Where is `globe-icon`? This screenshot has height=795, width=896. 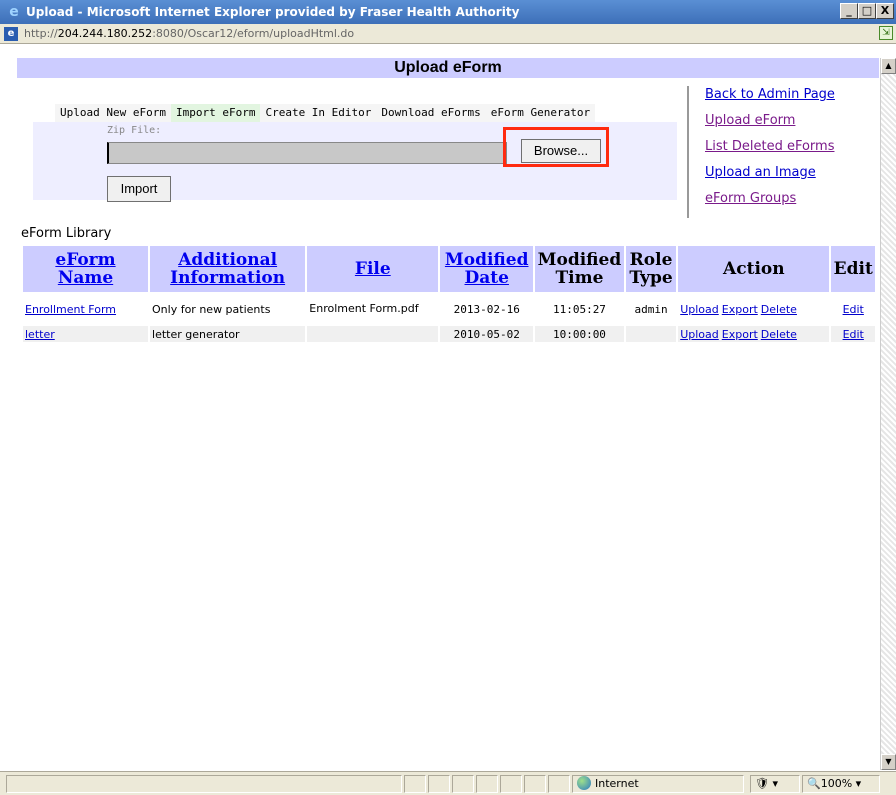 globe-icon is located at coordinates (584, 783).